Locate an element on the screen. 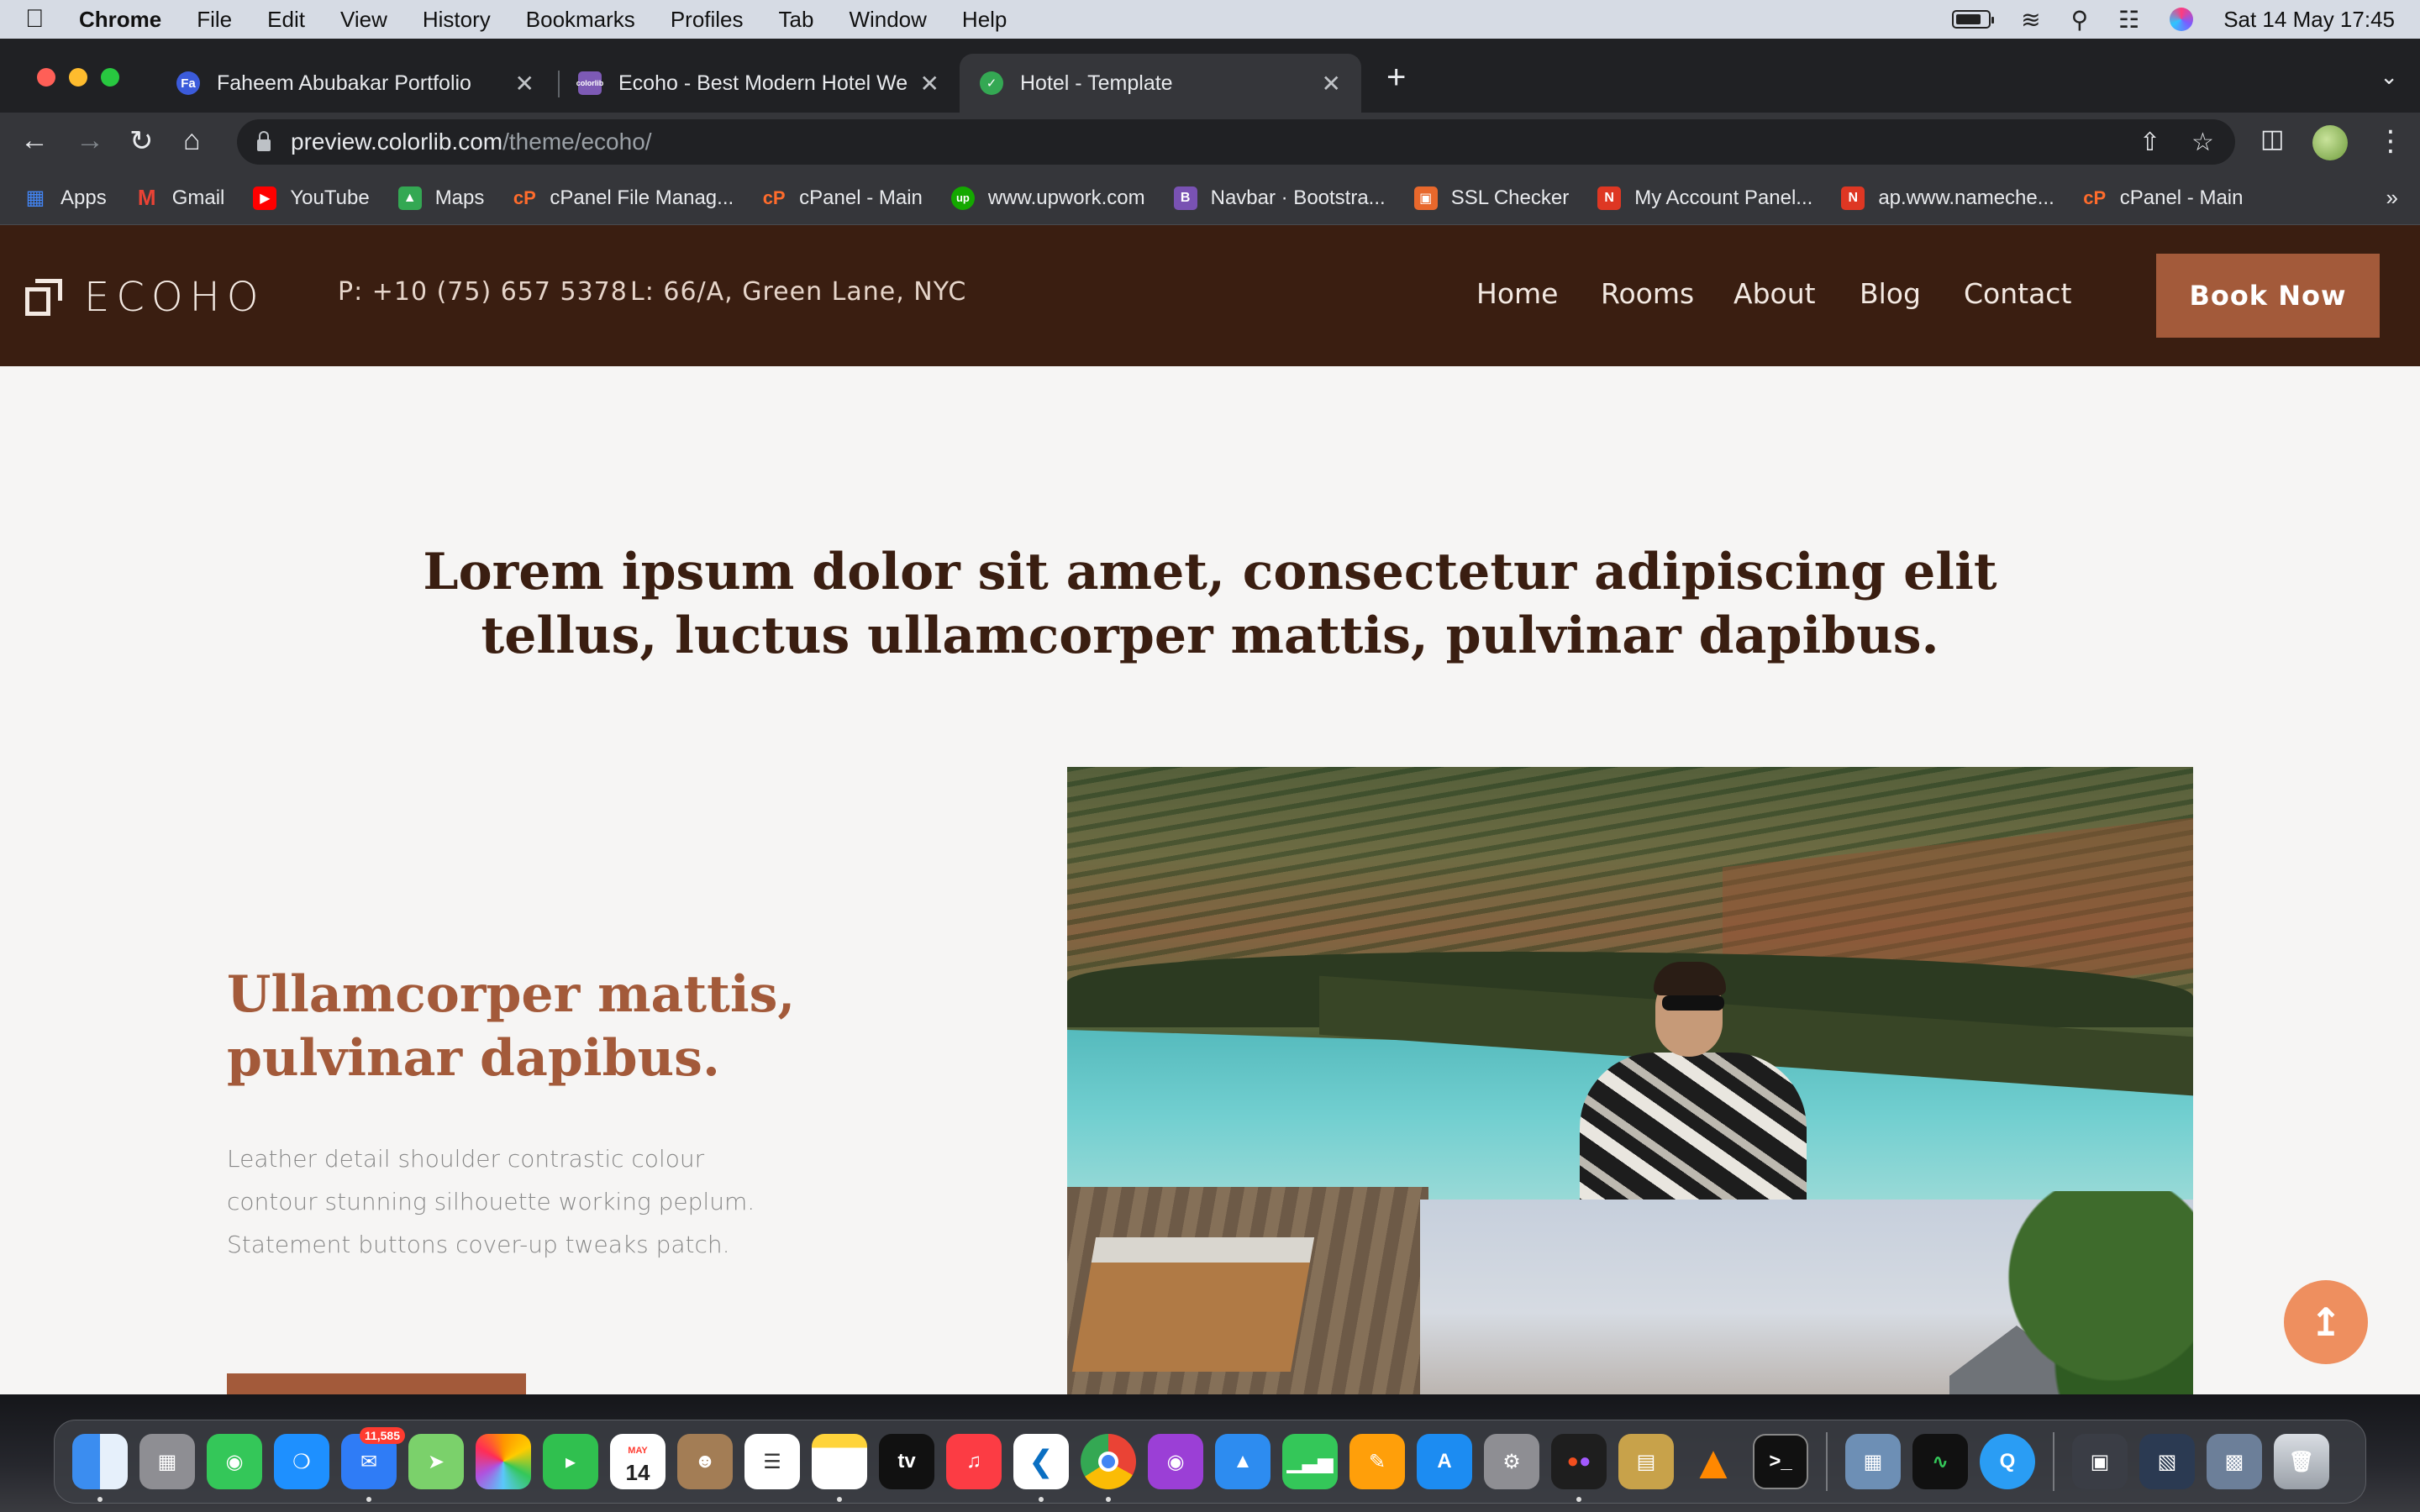  preview-icon: ▦ is located at coordinates (1873, 1461).